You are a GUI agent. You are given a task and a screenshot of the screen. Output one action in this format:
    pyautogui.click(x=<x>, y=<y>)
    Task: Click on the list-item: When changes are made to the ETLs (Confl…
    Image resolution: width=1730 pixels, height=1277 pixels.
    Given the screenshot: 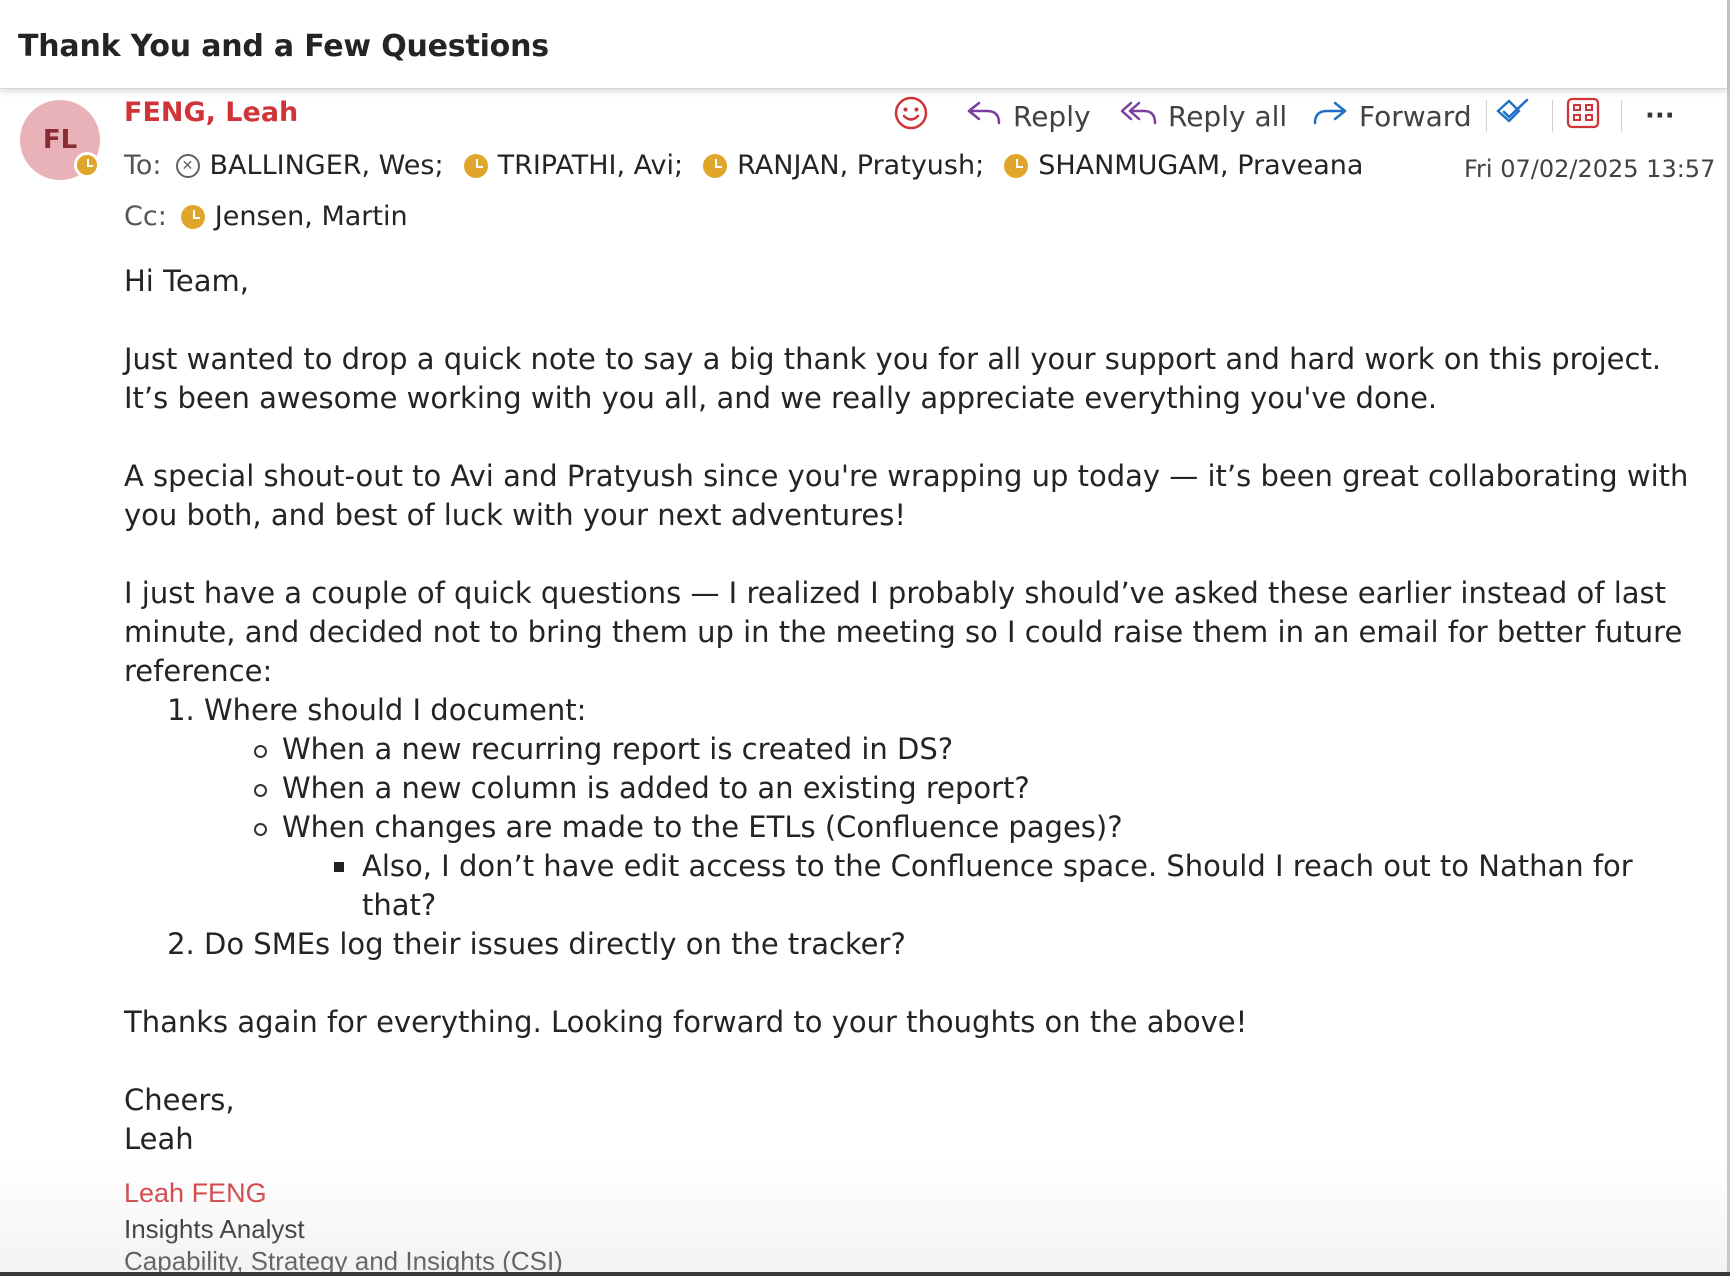 What is the action you would take?
    pyautogui.click(x=979, y=866)
    